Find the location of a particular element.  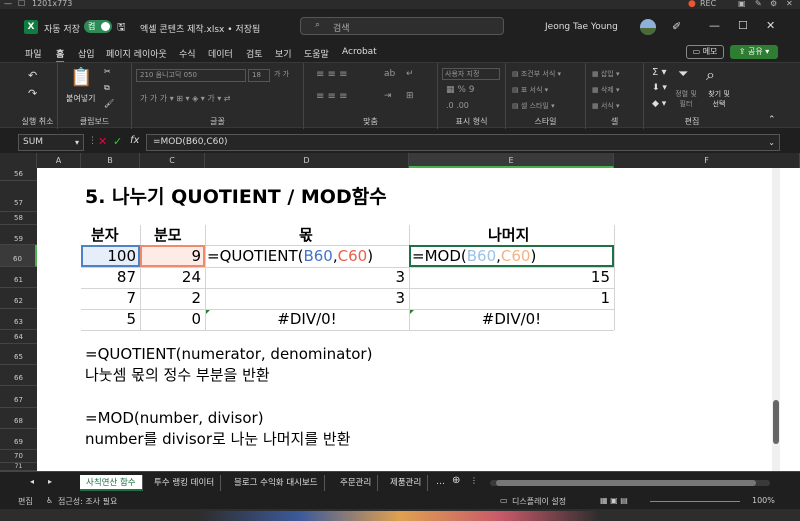

row-header-58: 58 is located at coordinates (18, 218).